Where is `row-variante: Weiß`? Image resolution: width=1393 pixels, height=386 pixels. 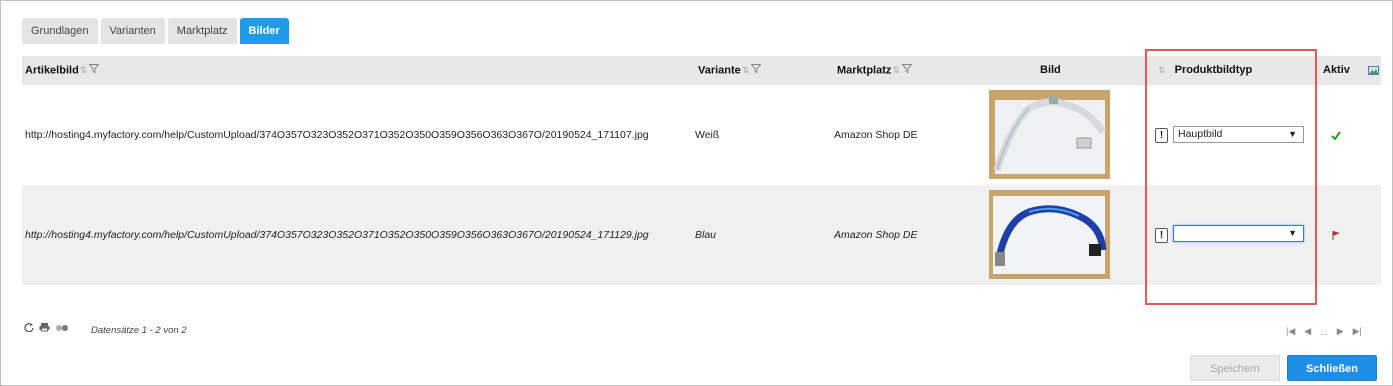 row-variante: Weiß is located at coordinates (707, 135).